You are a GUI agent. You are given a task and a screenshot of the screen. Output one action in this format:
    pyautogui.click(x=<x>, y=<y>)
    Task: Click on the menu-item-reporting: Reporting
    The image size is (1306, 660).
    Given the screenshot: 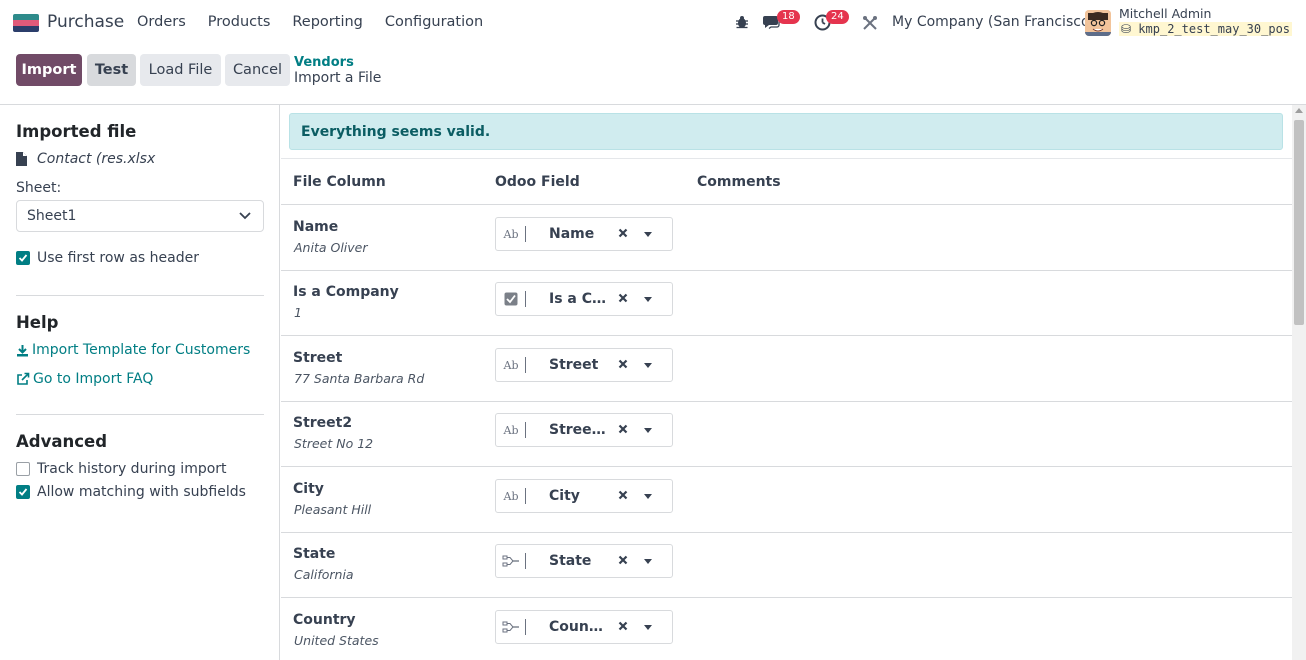 What is the action you would take?
    pyautogui.click(x=327, y=22)
    